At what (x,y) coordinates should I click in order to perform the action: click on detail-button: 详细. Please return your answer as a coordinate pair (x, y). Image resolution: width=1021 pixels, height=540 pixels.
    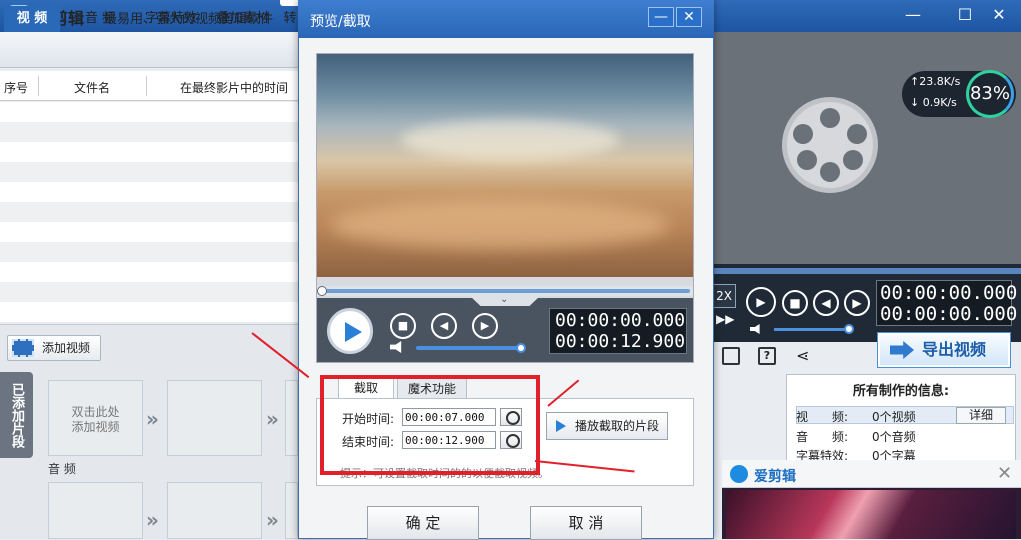
    Looking at the image, I should click on (981, 415).